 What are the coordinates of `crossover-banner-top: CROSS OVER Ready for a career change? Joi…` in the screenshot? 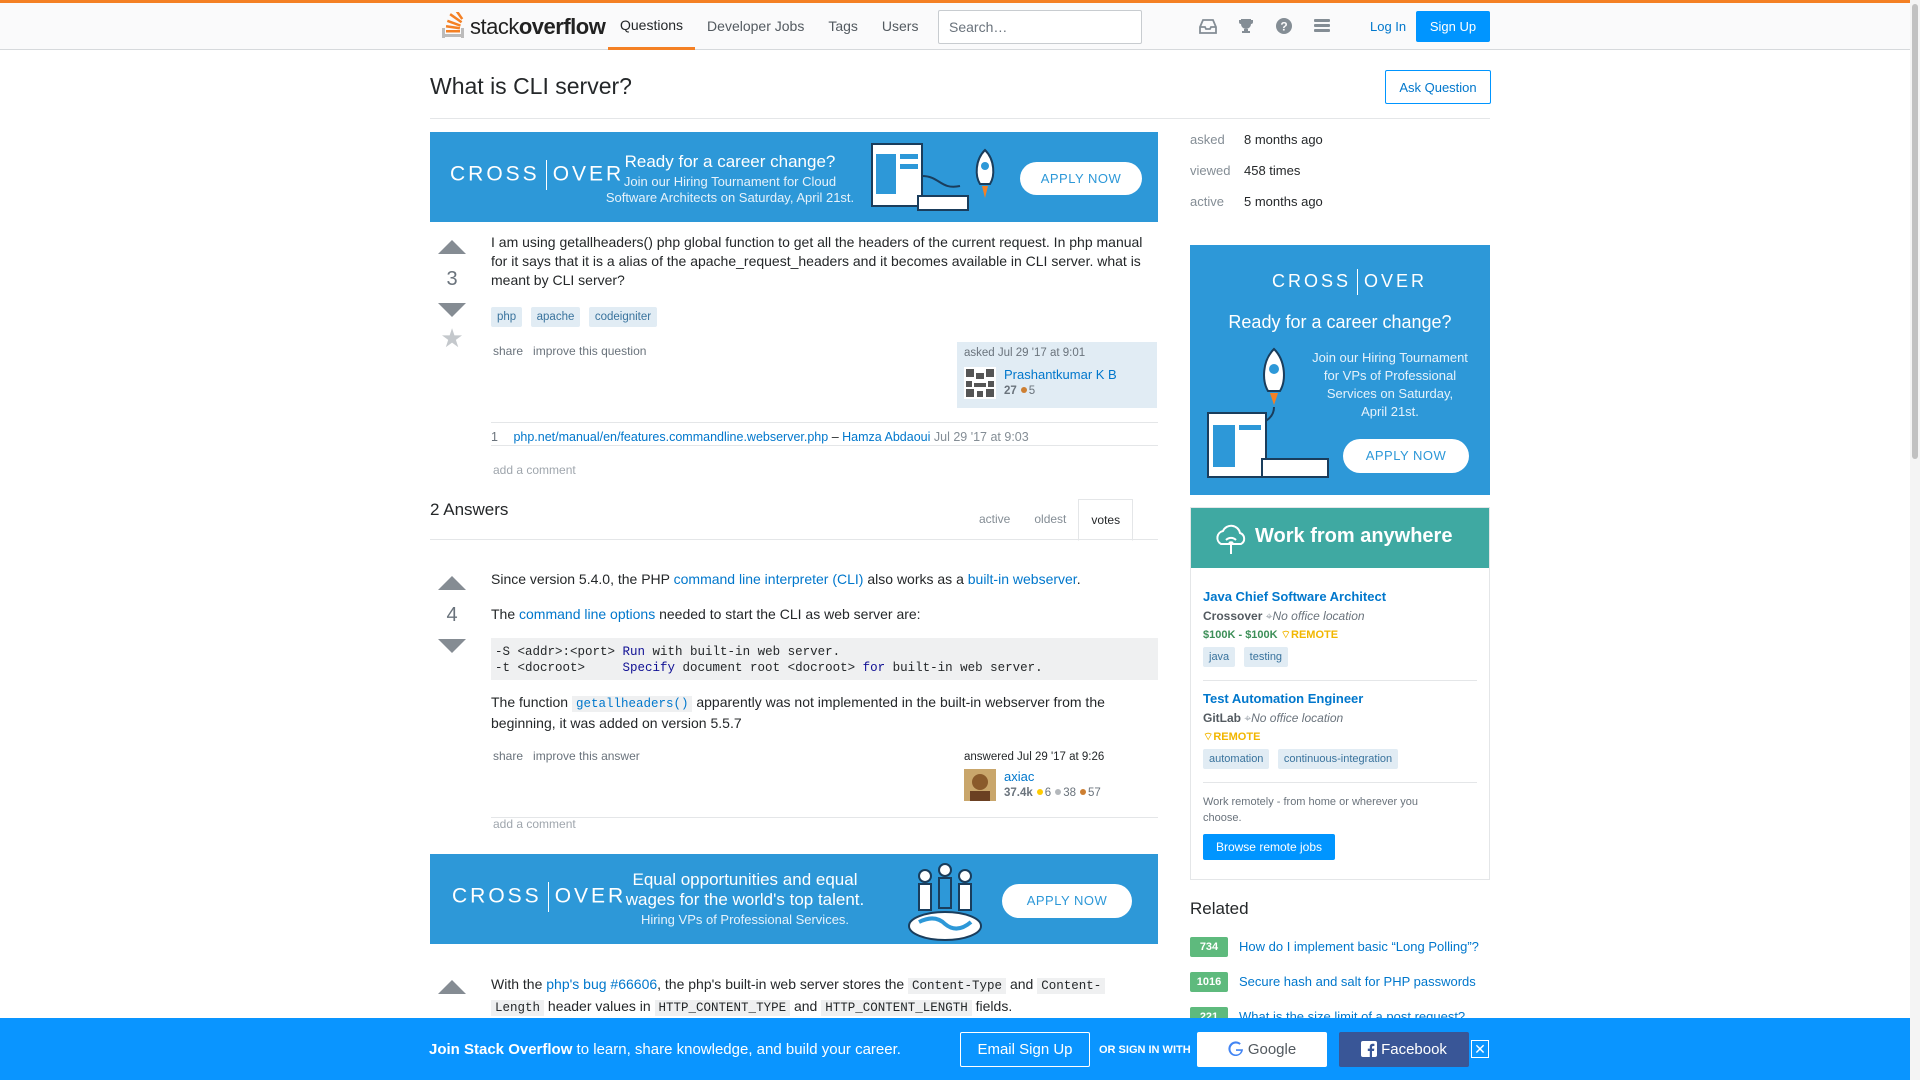 It's located at (794, 177).